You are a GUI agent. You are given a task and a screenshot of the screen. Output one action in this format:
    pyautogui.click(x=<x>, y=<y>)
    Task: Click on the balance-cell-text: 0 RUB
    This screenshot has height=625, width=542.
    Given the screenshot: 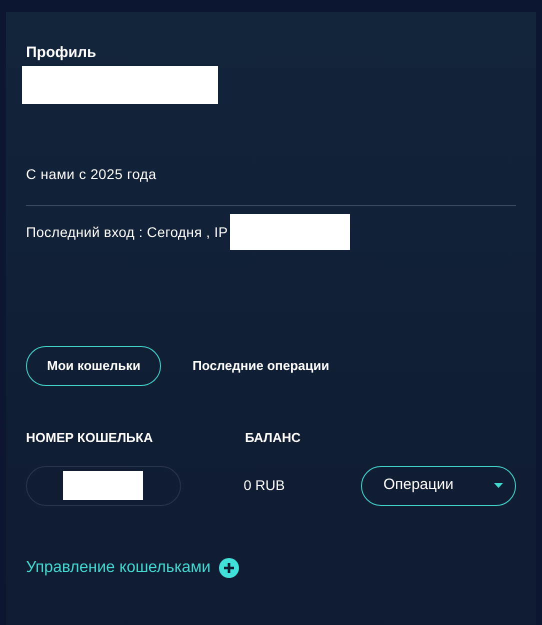 What is the action you would take?
    pyautogui.click(x=265, y=485)
    